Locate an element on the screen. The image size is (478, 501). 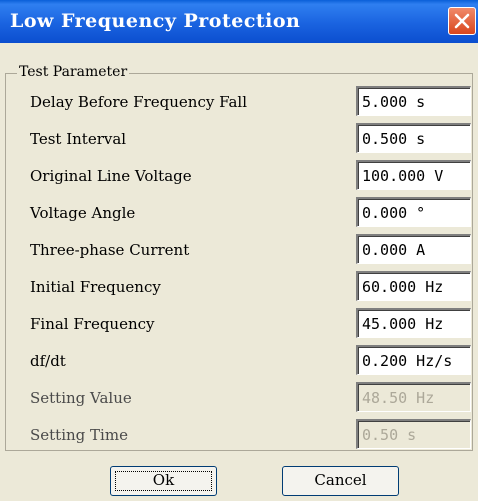
test-interval-input: 0.500 s is located at coordinates (413, 138).